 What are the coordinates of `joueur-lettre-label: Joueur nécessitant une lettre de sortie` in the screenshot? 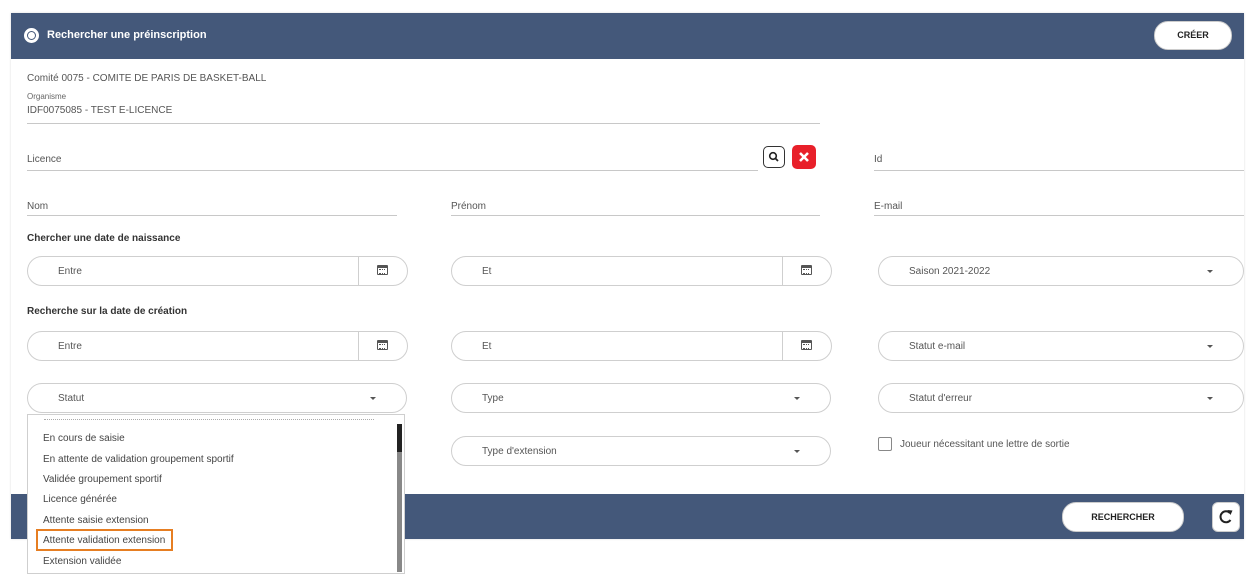 It's located at (985, 444).